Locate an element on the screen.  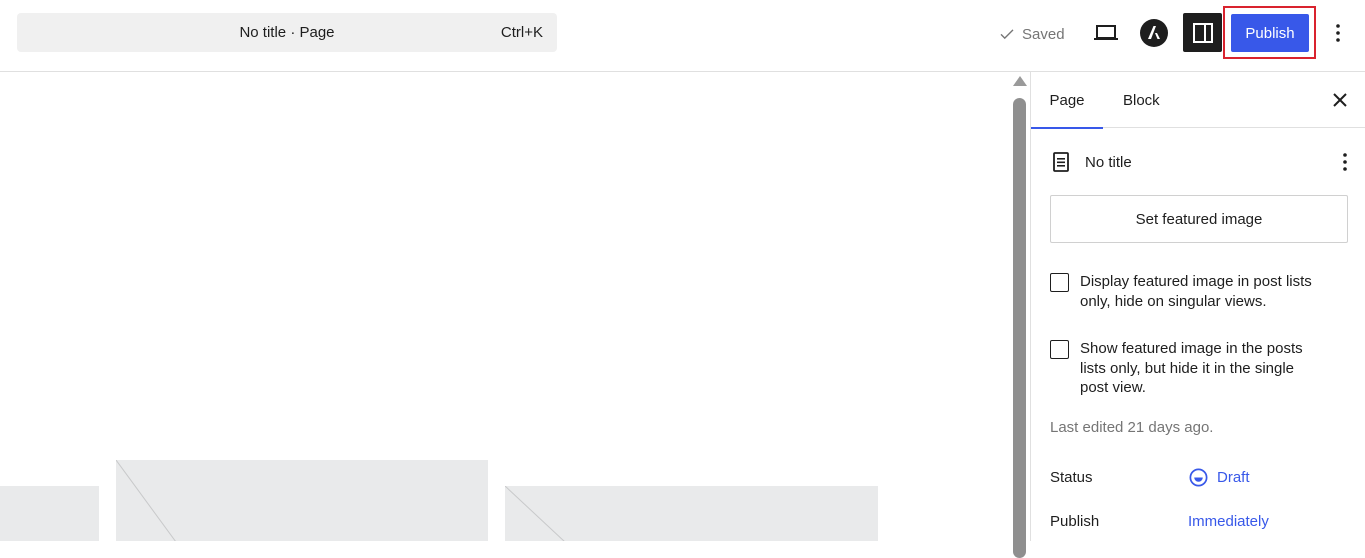
publish-row: Publish Immediately is located at coordinates (1200, 521).